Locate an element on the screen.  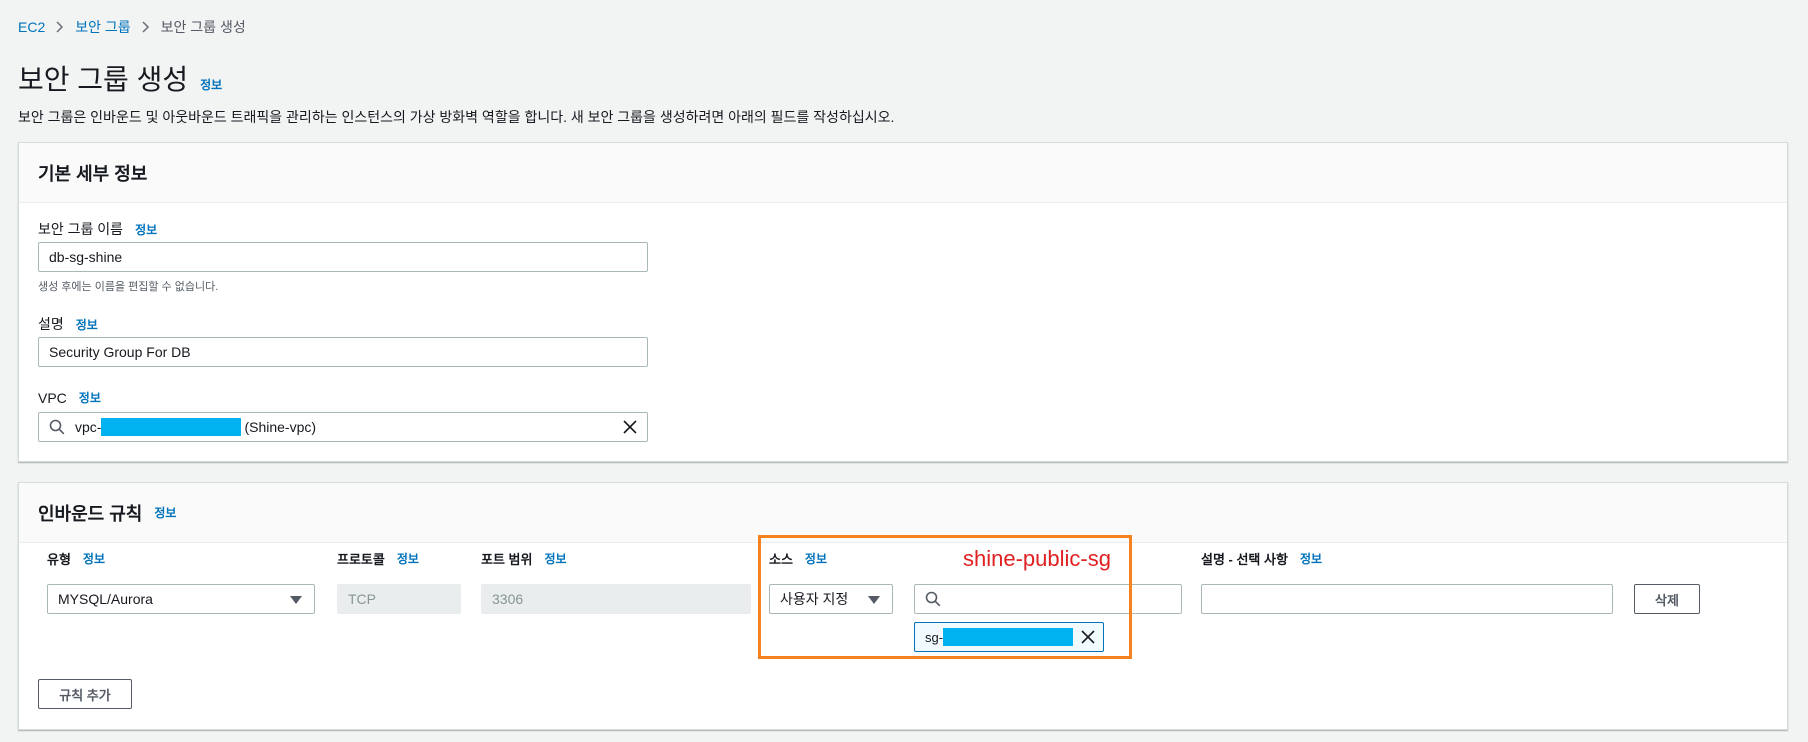
port-info-link: 정보 is located at coordinates (555, 558).